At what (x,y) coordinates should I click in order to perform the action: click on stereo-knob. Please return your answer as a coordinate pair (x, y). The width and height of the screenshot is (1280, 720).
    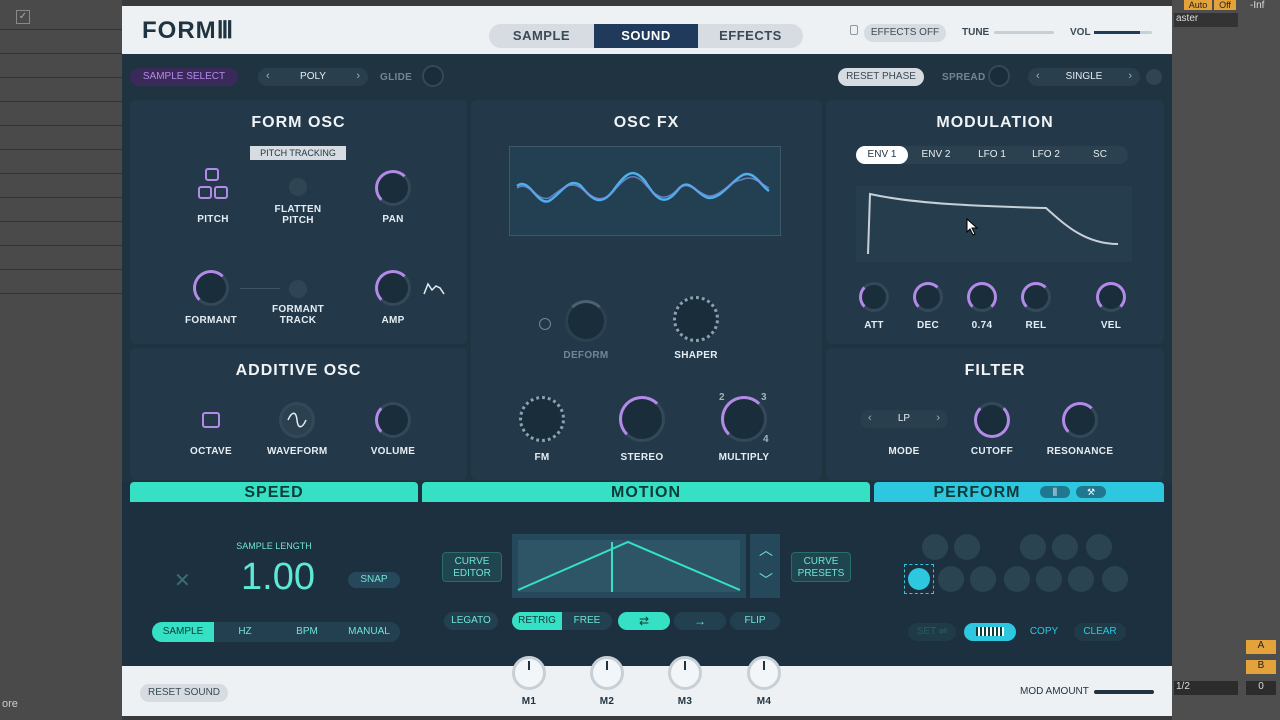
    Looking at the image, I should click on (642, 419).